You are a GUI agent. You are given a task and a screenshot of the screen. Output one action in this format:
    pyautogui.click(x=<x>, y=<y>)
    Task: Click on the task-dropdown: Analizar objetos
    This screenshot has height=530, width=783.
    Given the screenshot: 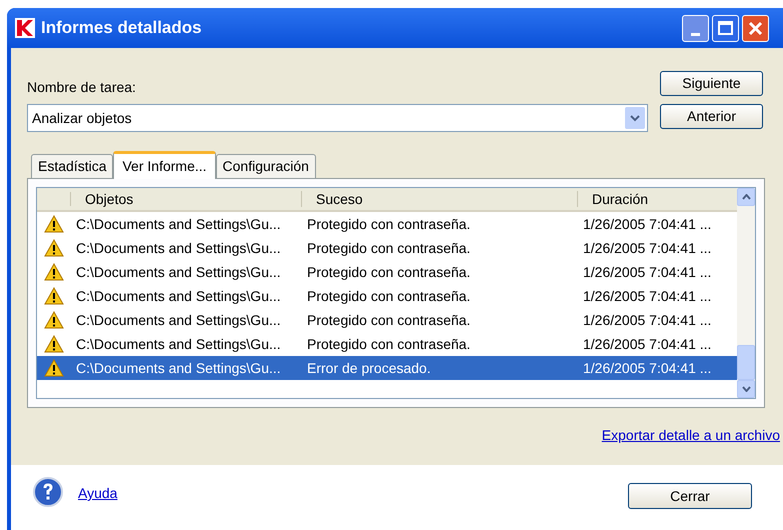 What is the action you would take?
    pyautogui.click(x=337, y=118)
    